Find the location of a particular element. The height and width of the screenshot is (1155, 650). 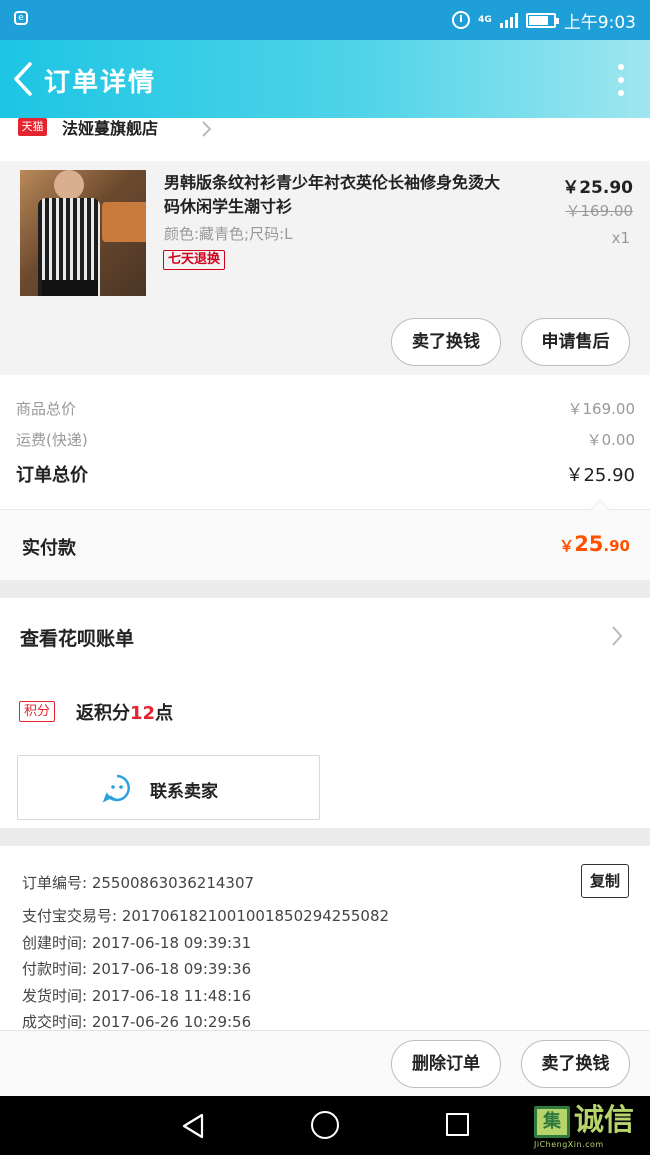

bottom-action-bar: 删除订单 卖了换钱 is located at coordinates (325, 1063).